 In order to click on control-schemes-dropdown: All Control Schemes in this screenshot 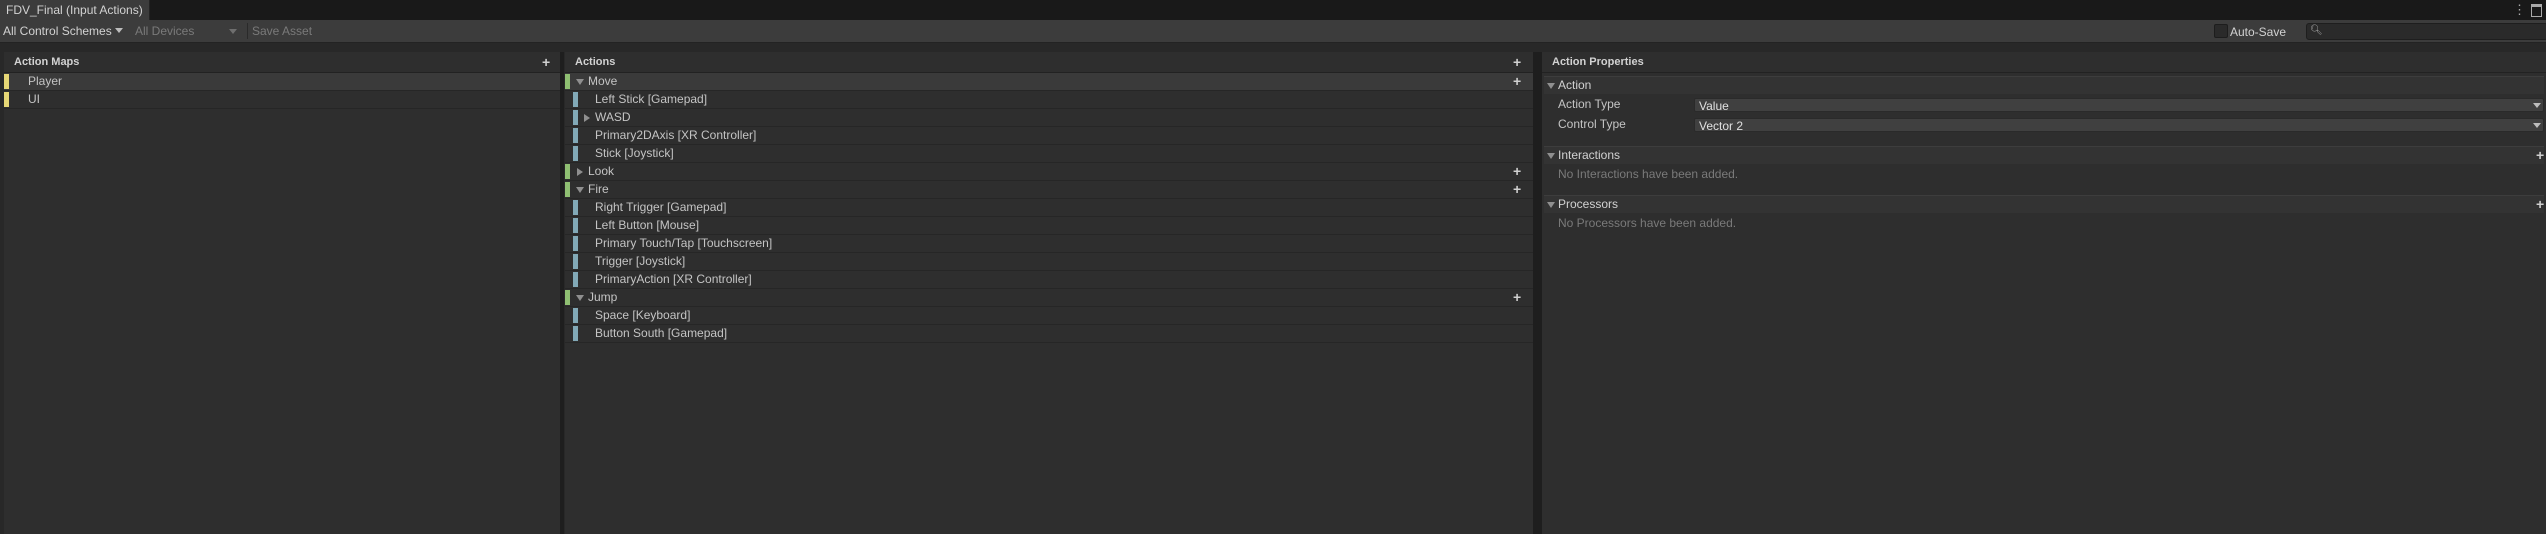, I will do `click(63, 31)`.